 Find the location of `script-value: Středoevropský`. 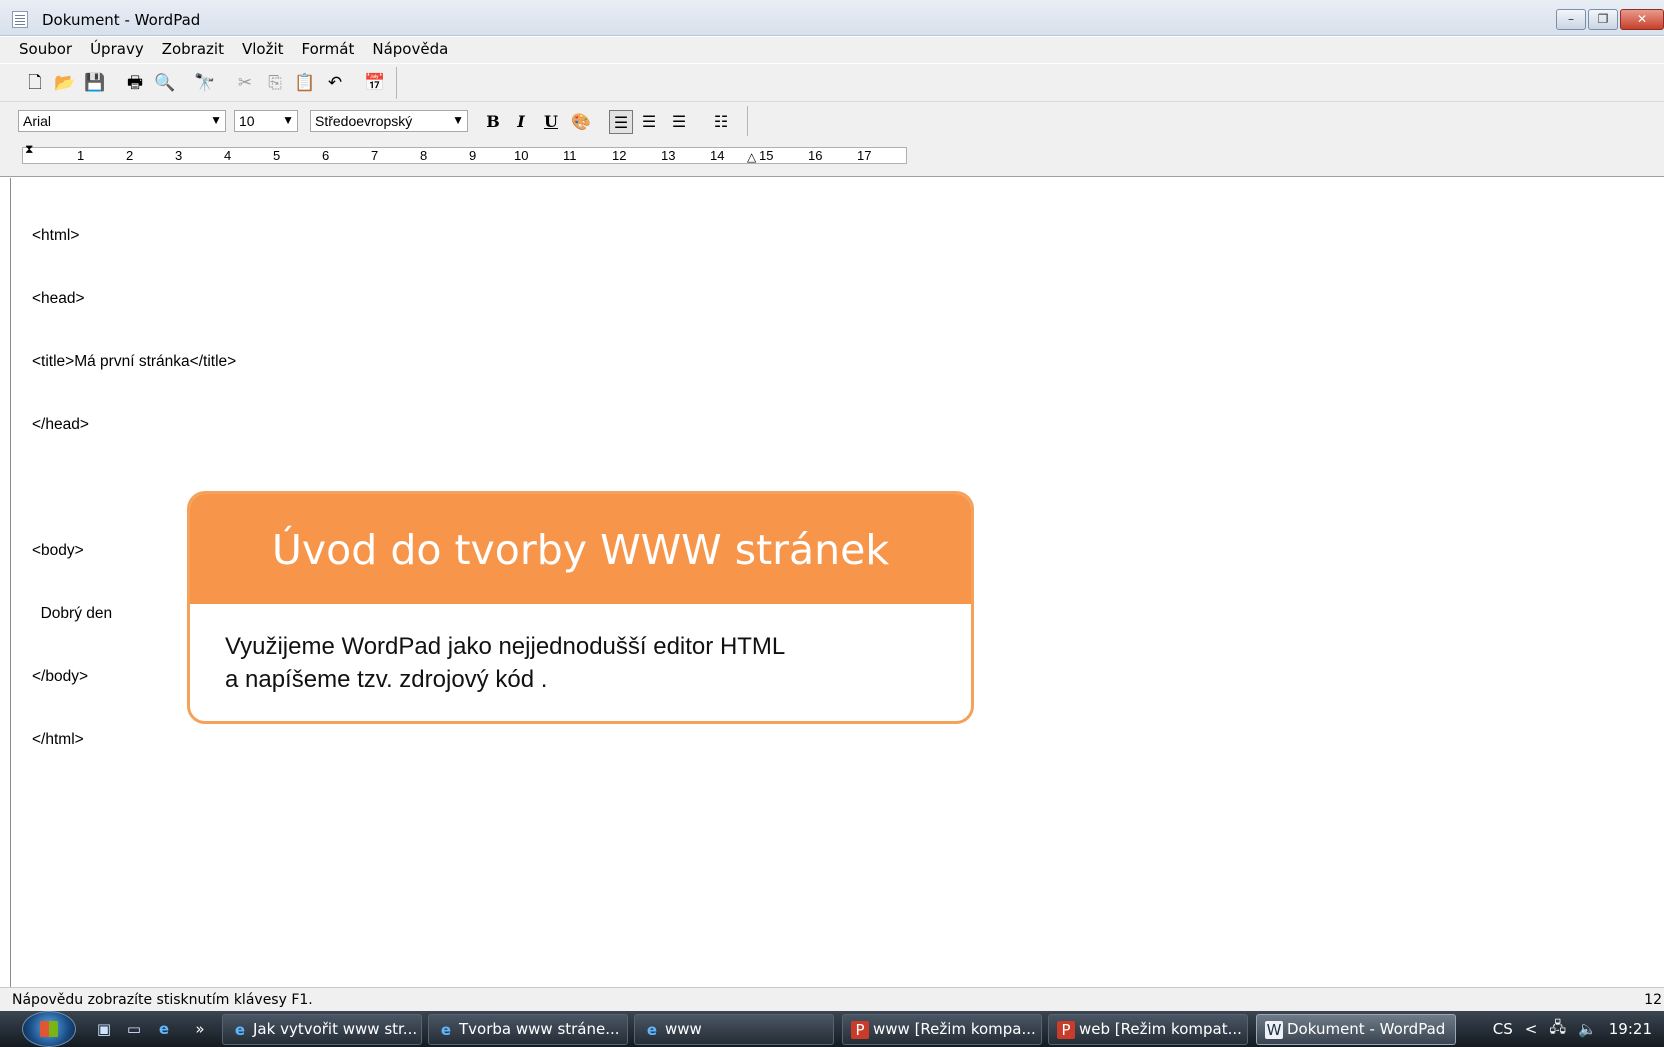

script-value: Středoevropský is located at coordinates (364, 121).